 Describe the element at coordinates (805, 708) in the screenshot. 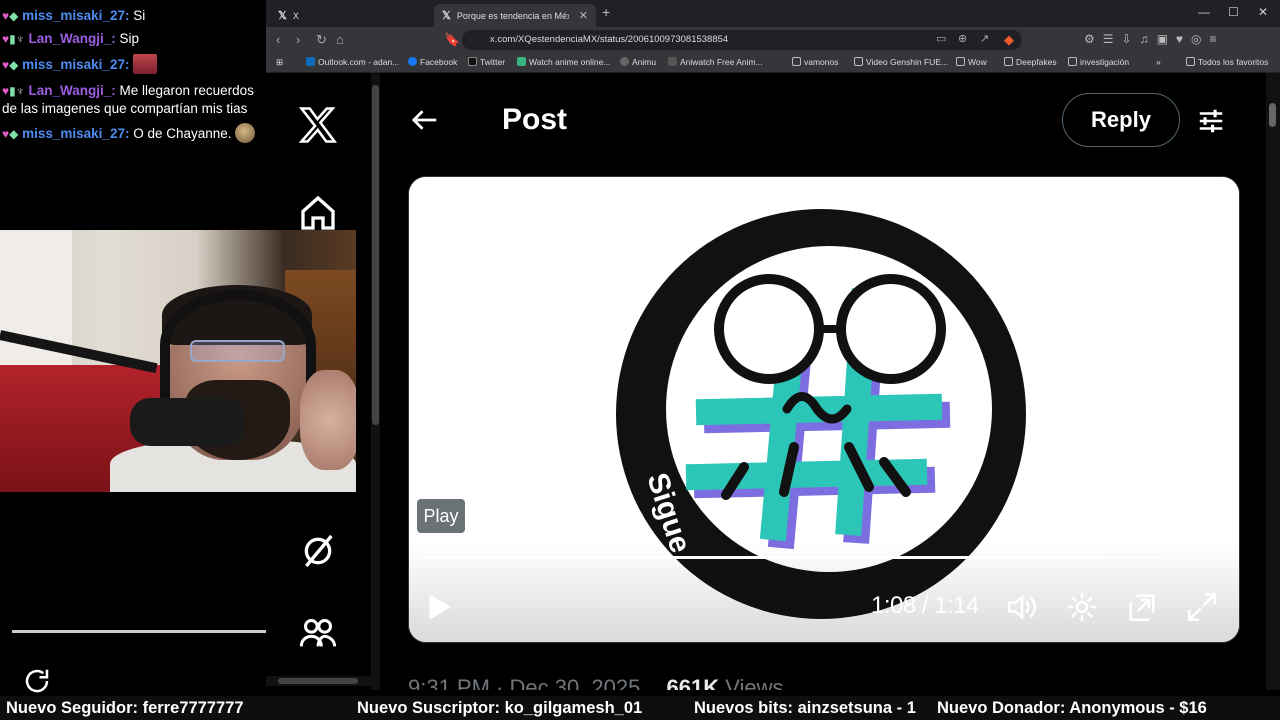

I see `ticker-new-bits: Nuevos bits: ainzsetsuna - 1` at that location.